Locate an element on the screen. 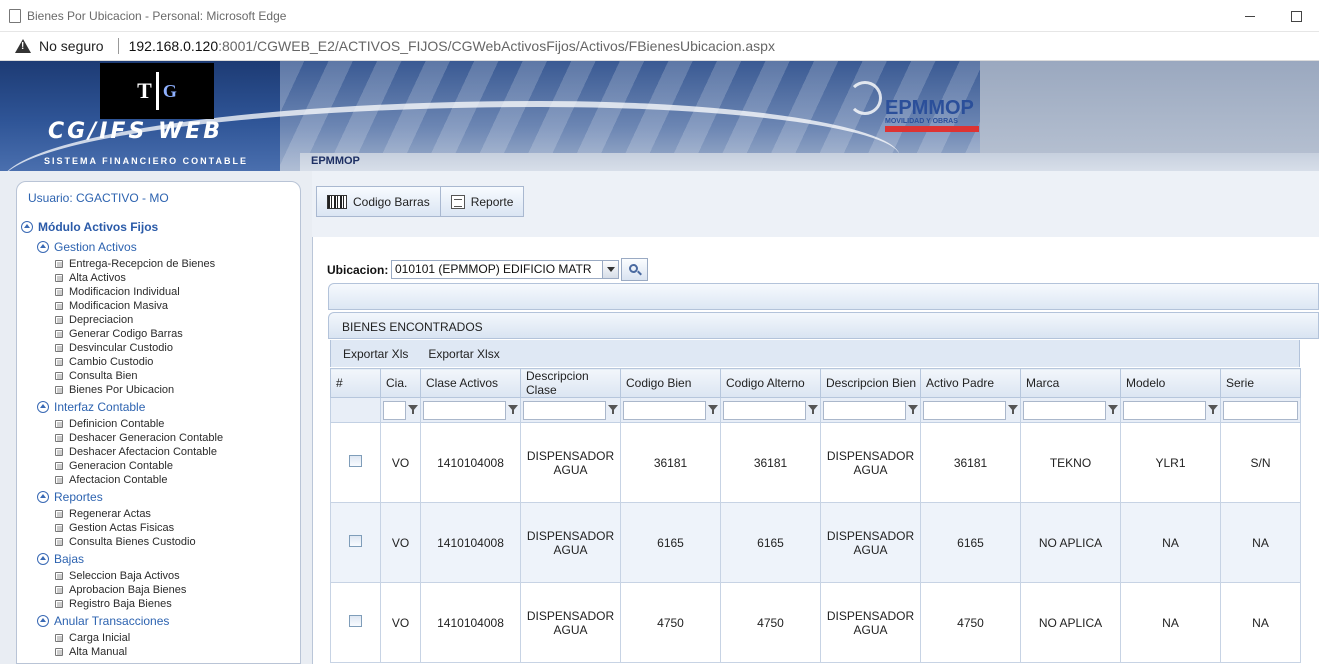 The width and height of the screenshot is (1319, 664). menu-item-label: Alta Activos is located at coordinates (97, 278).